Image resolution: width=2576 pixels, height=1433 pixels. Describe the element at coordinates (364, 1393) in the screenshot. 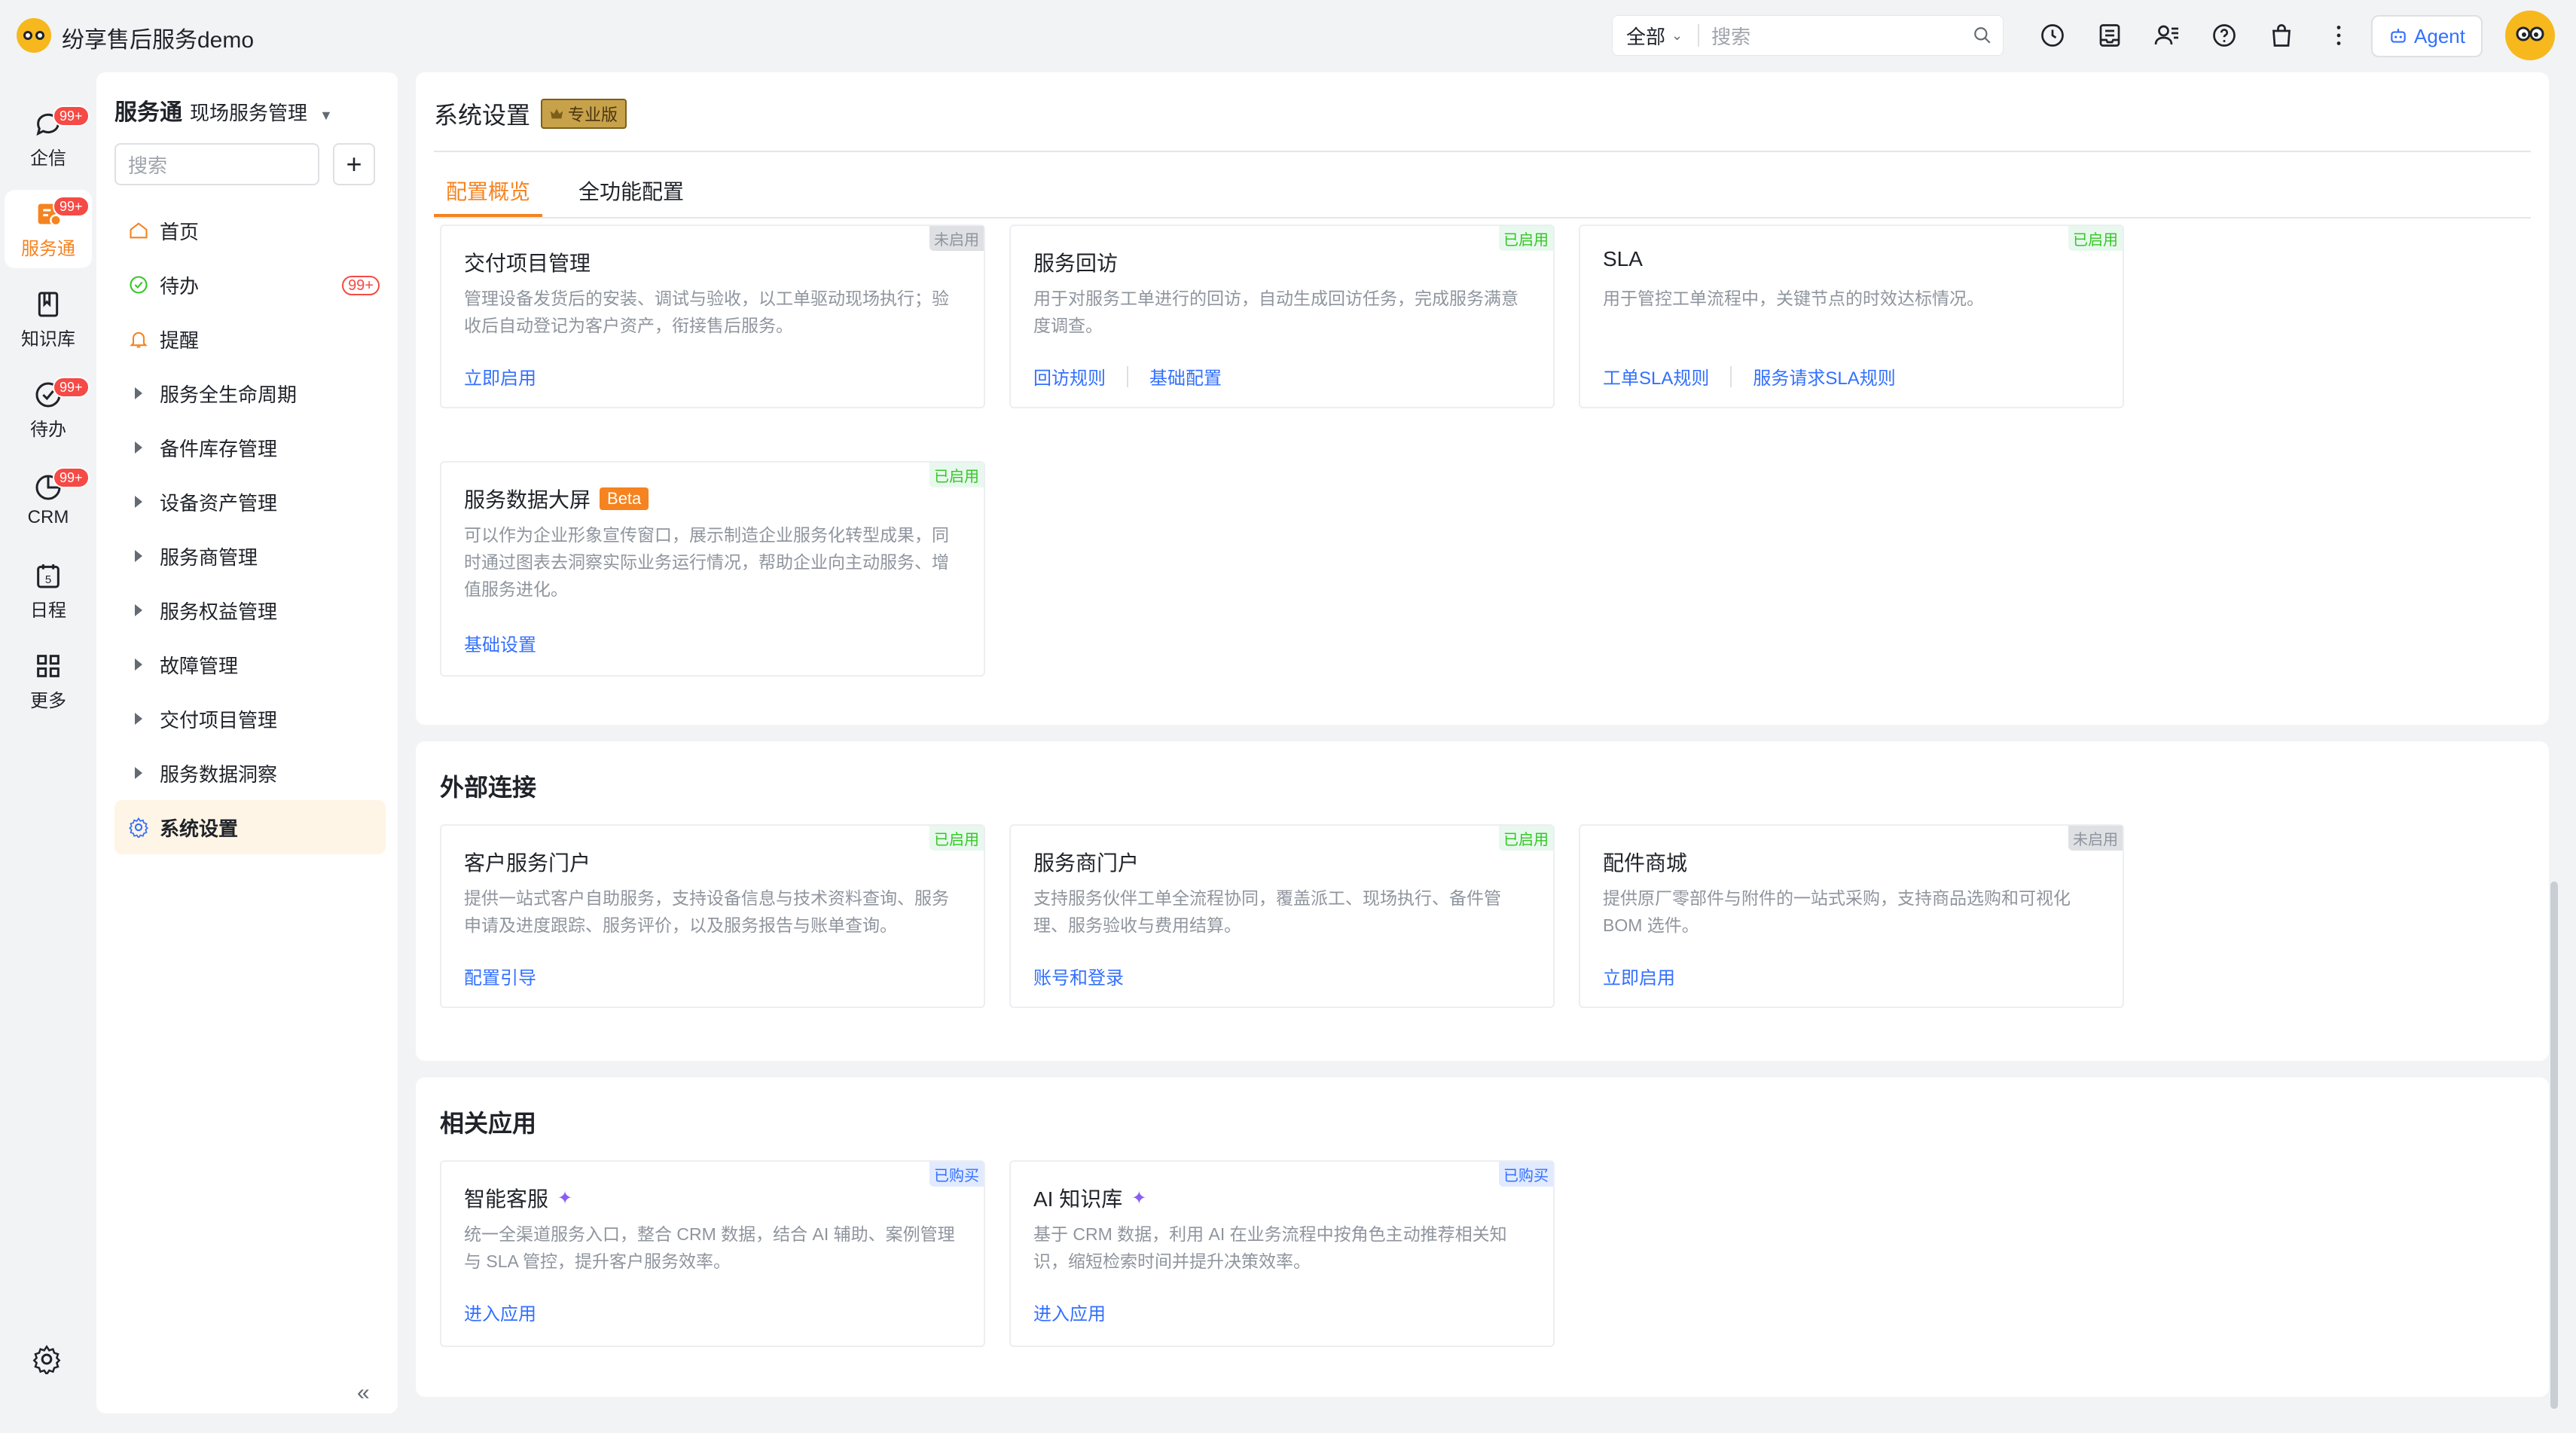

I see `collapse-sidebar-icon: «` at that location.